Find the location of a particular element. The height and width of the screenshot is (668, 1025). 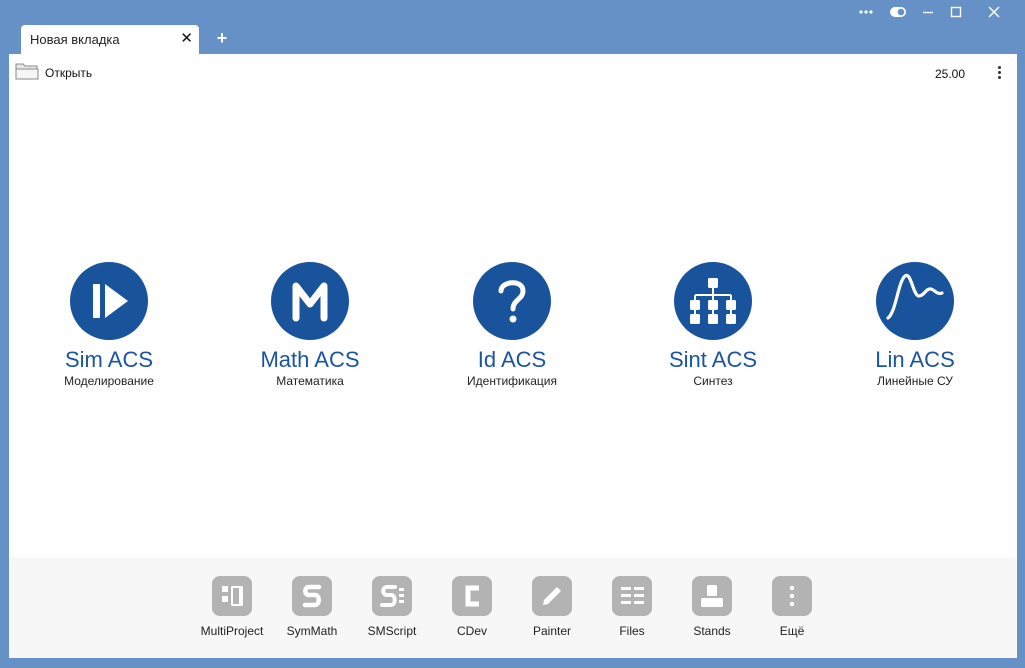

app-title: Sint ACS is located at coordinates (713, 359).